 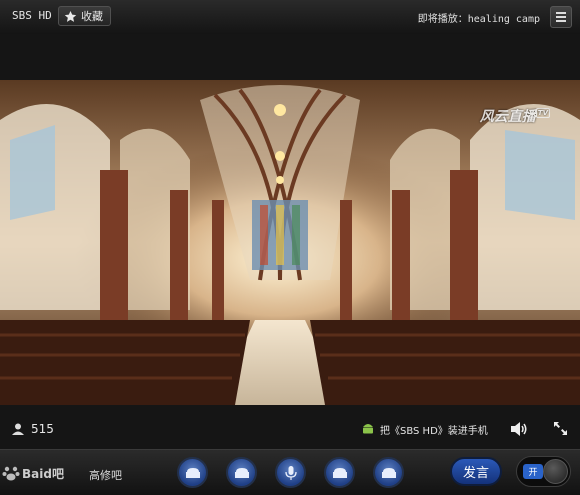 I want to click on logo-text: Baid吧, so click(x=43, y=473).